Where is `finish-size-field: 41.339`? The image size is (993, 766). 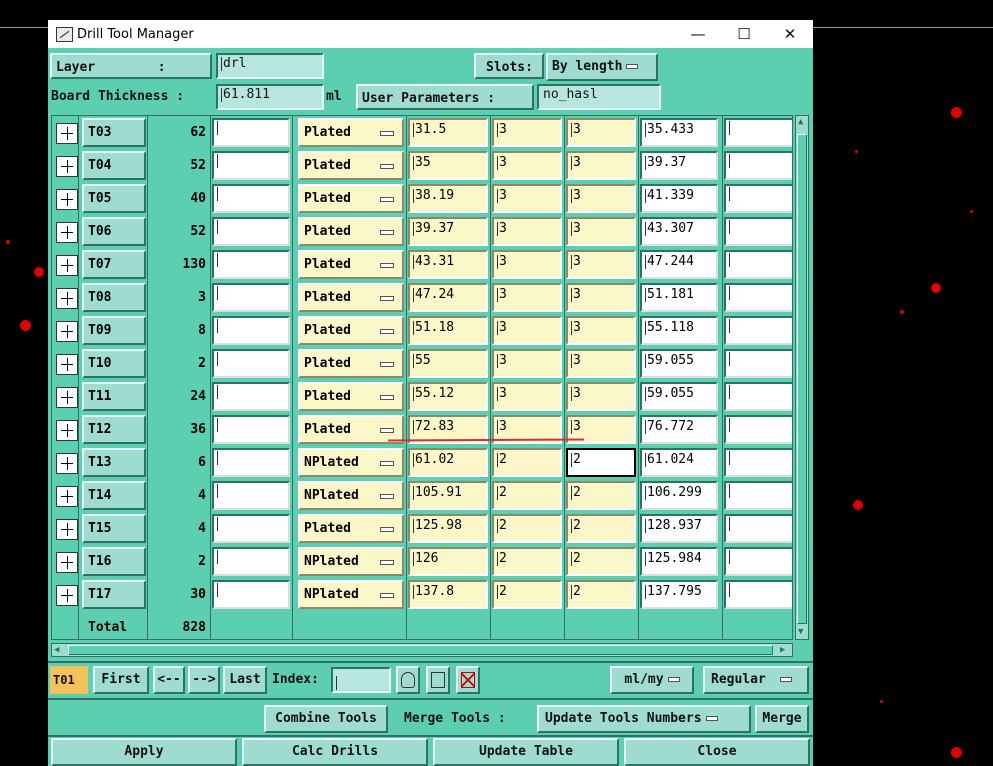 finish-size-field: 41.339 is located at coordinates (679, 198).